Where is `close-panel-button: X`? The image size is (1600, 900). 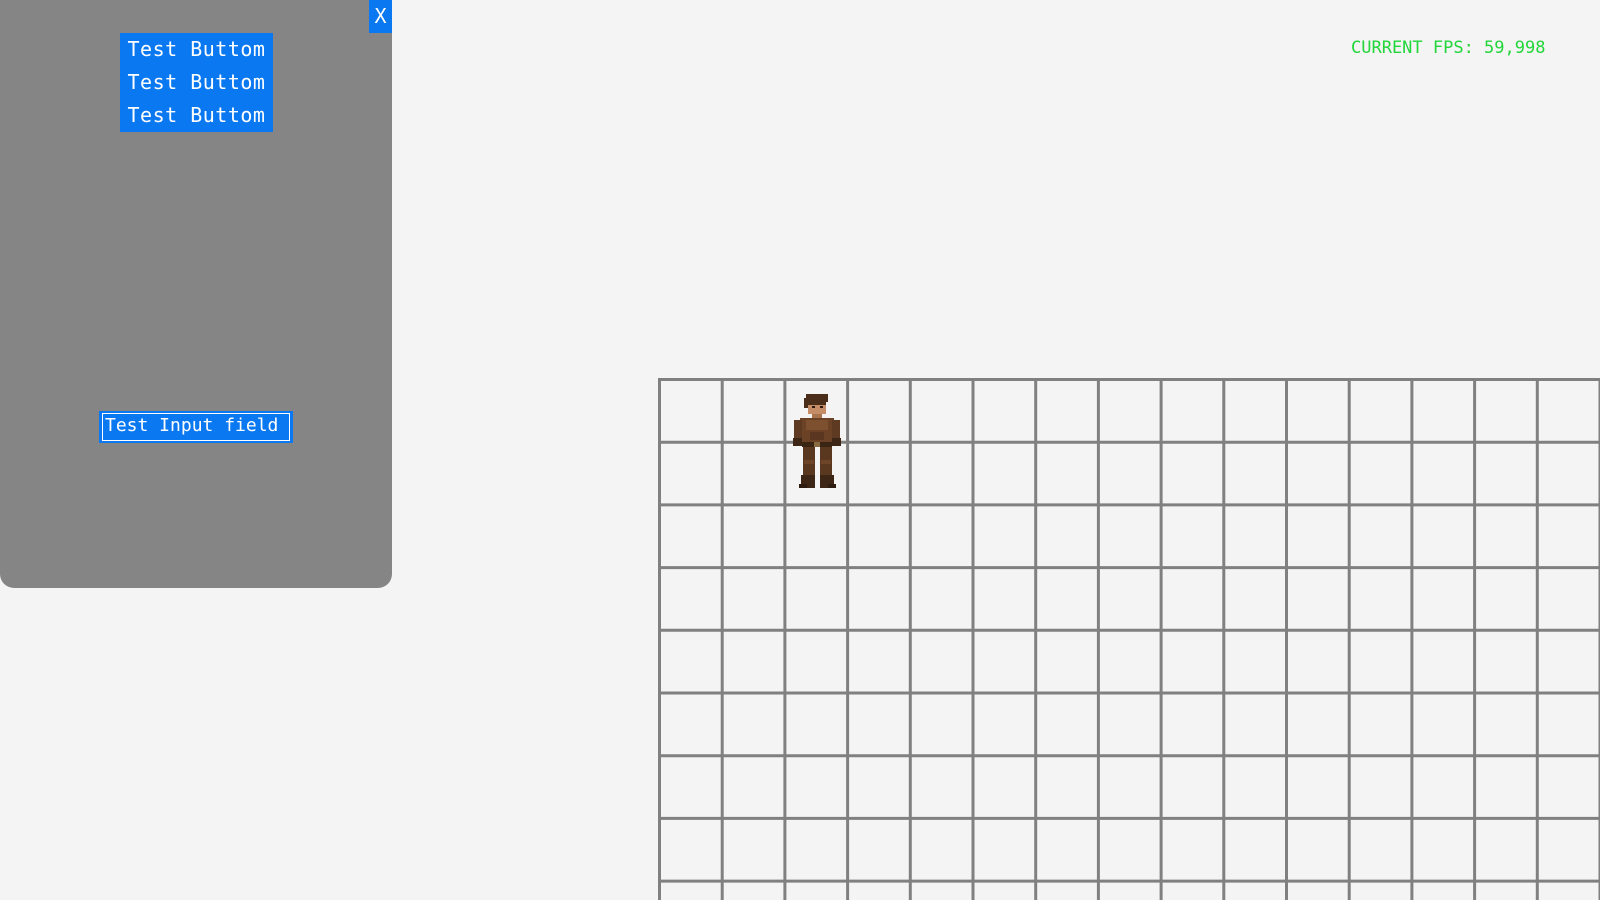
close-panel-button: X is located at coordinates (380, 16).